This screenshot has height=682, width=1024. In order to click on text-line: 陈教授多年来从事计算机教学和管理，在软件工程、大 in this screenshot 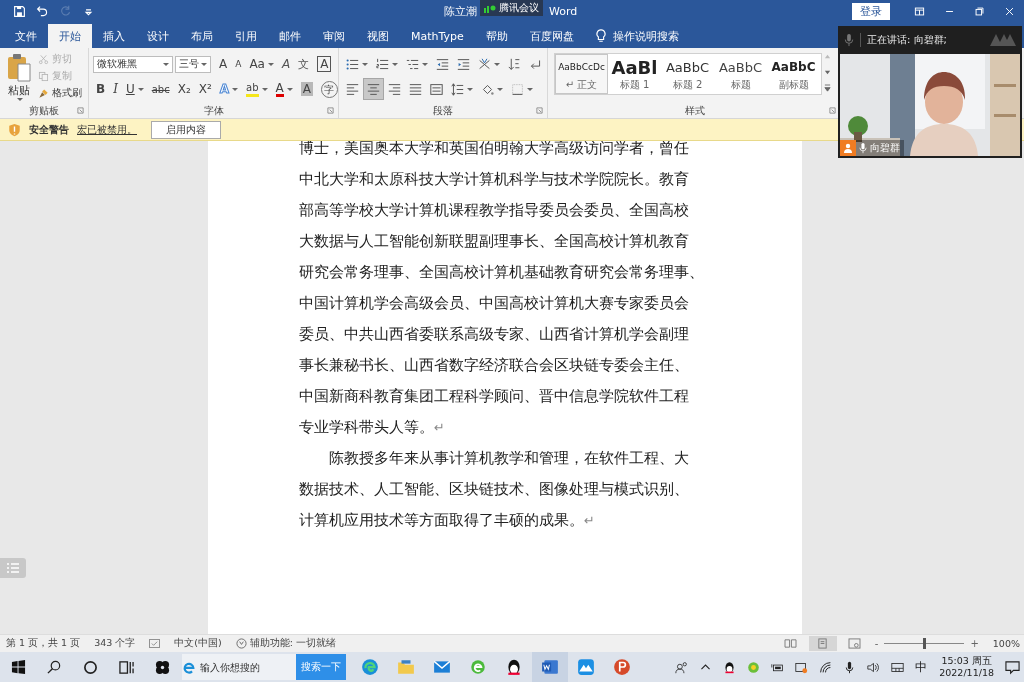, I will do `click(508, 458)`.